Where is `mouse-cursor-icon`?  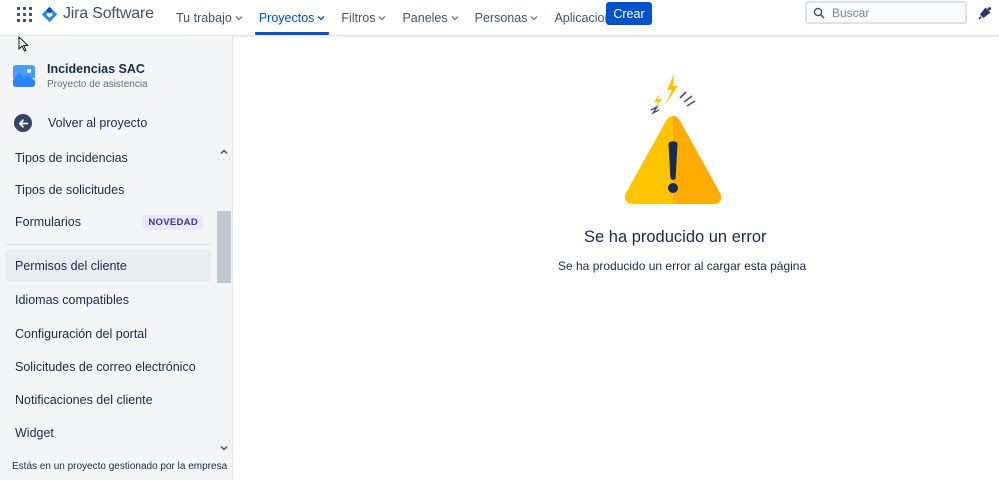
mouse-cursor-icon is located at coordinates (23, 44).